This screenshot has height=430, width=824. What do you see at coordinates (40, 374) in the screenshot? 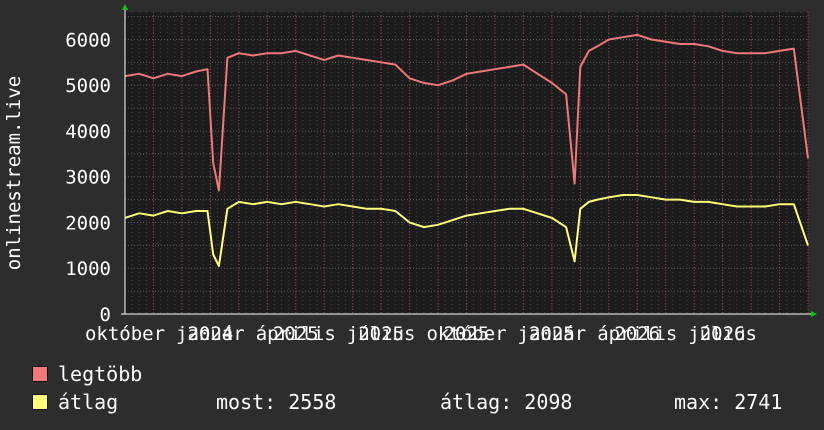
I see `legend-swatch-max` at bounding box center [40, 374].